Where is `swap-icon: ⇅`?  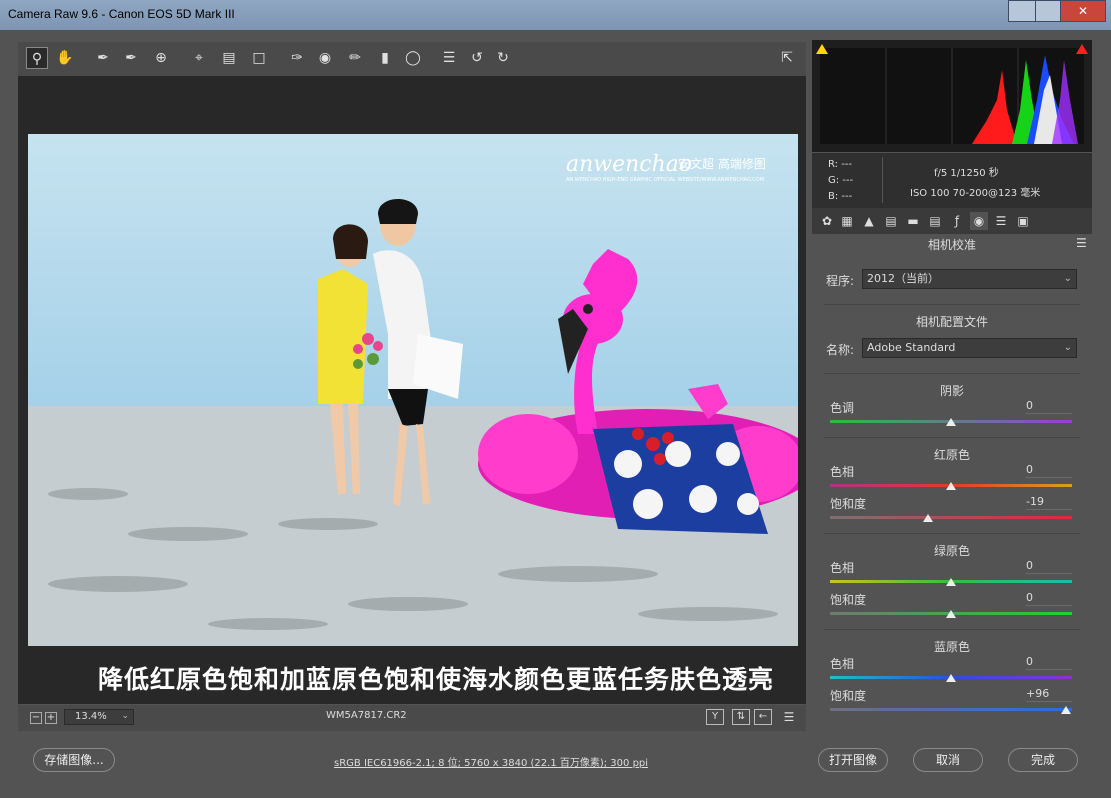 swap-icon: ⇅ is located at coordinates (741, 717).